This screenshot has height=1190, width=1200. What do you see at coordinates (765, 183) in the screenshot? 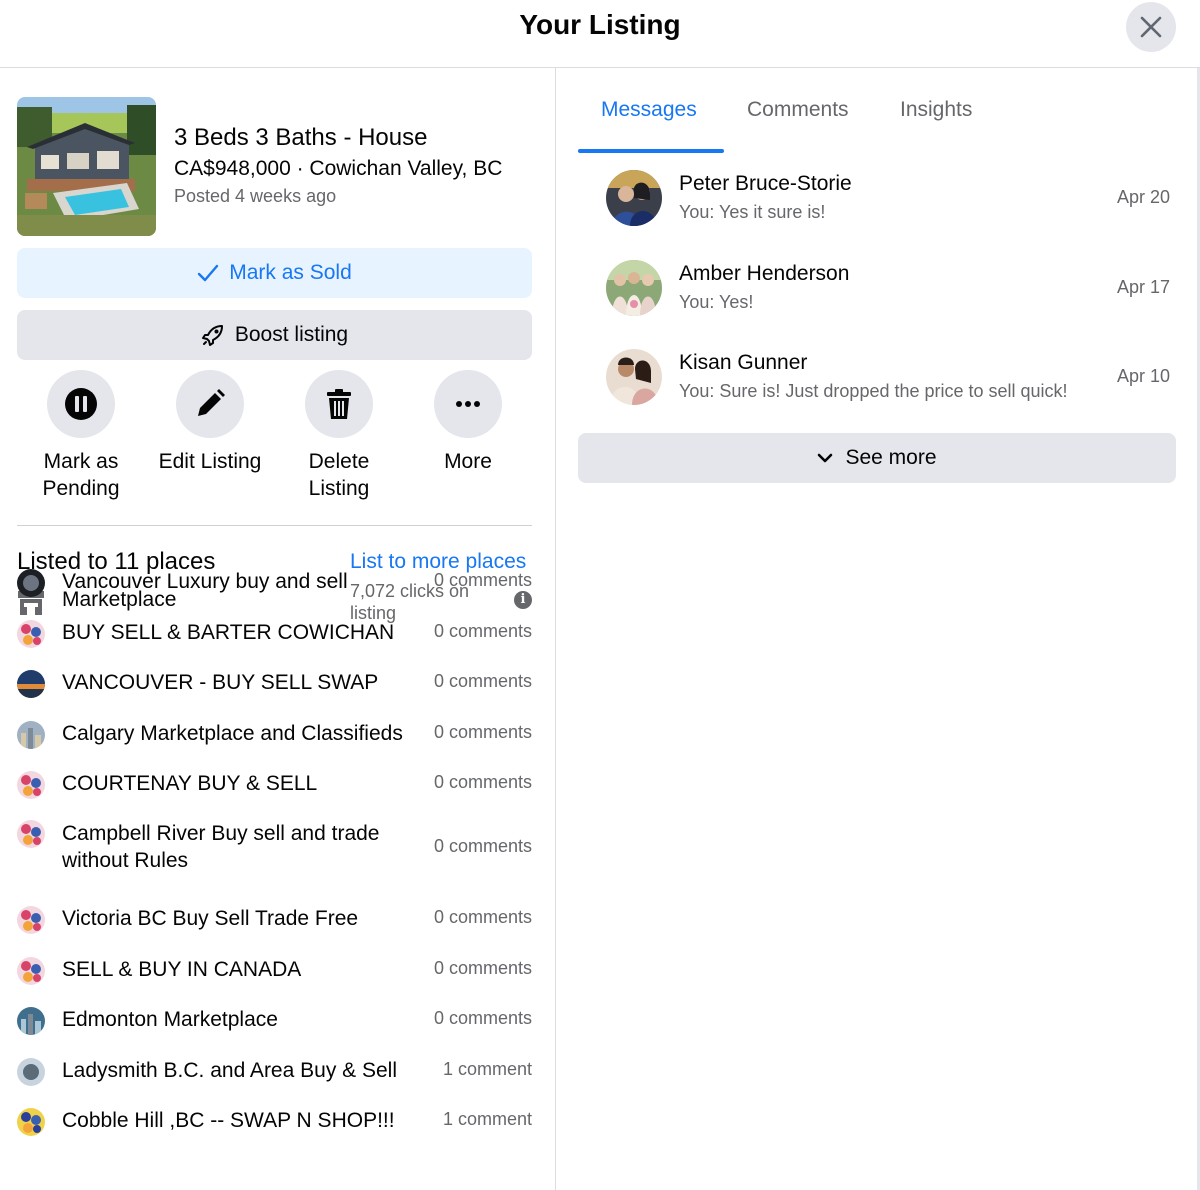
I see `message-sender: Peter Bruce-Storie` at bounding box center [765, 183].